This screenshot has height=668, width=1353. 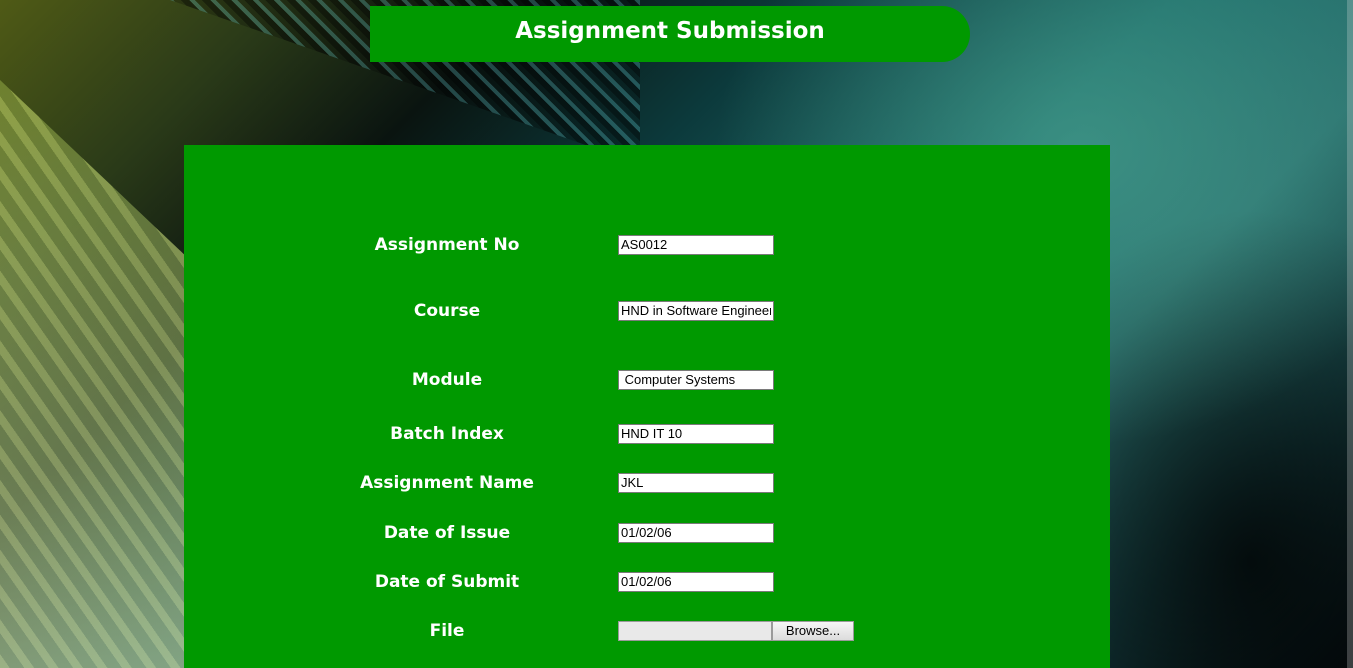 I want to click on batch-index-row: Batch Index, so click(x=647, y=434).